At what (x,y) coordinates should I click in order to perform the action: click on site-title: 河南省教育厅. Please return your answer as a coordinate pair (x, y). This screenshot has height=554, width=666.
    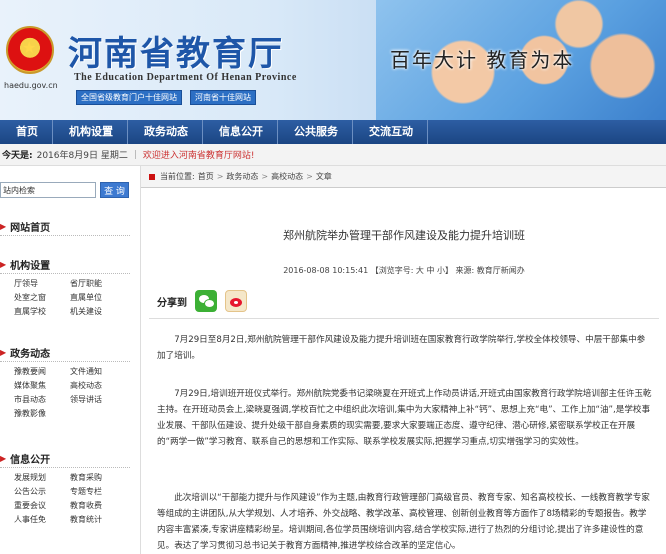
    Looking at the image, I should click on (176, 50).